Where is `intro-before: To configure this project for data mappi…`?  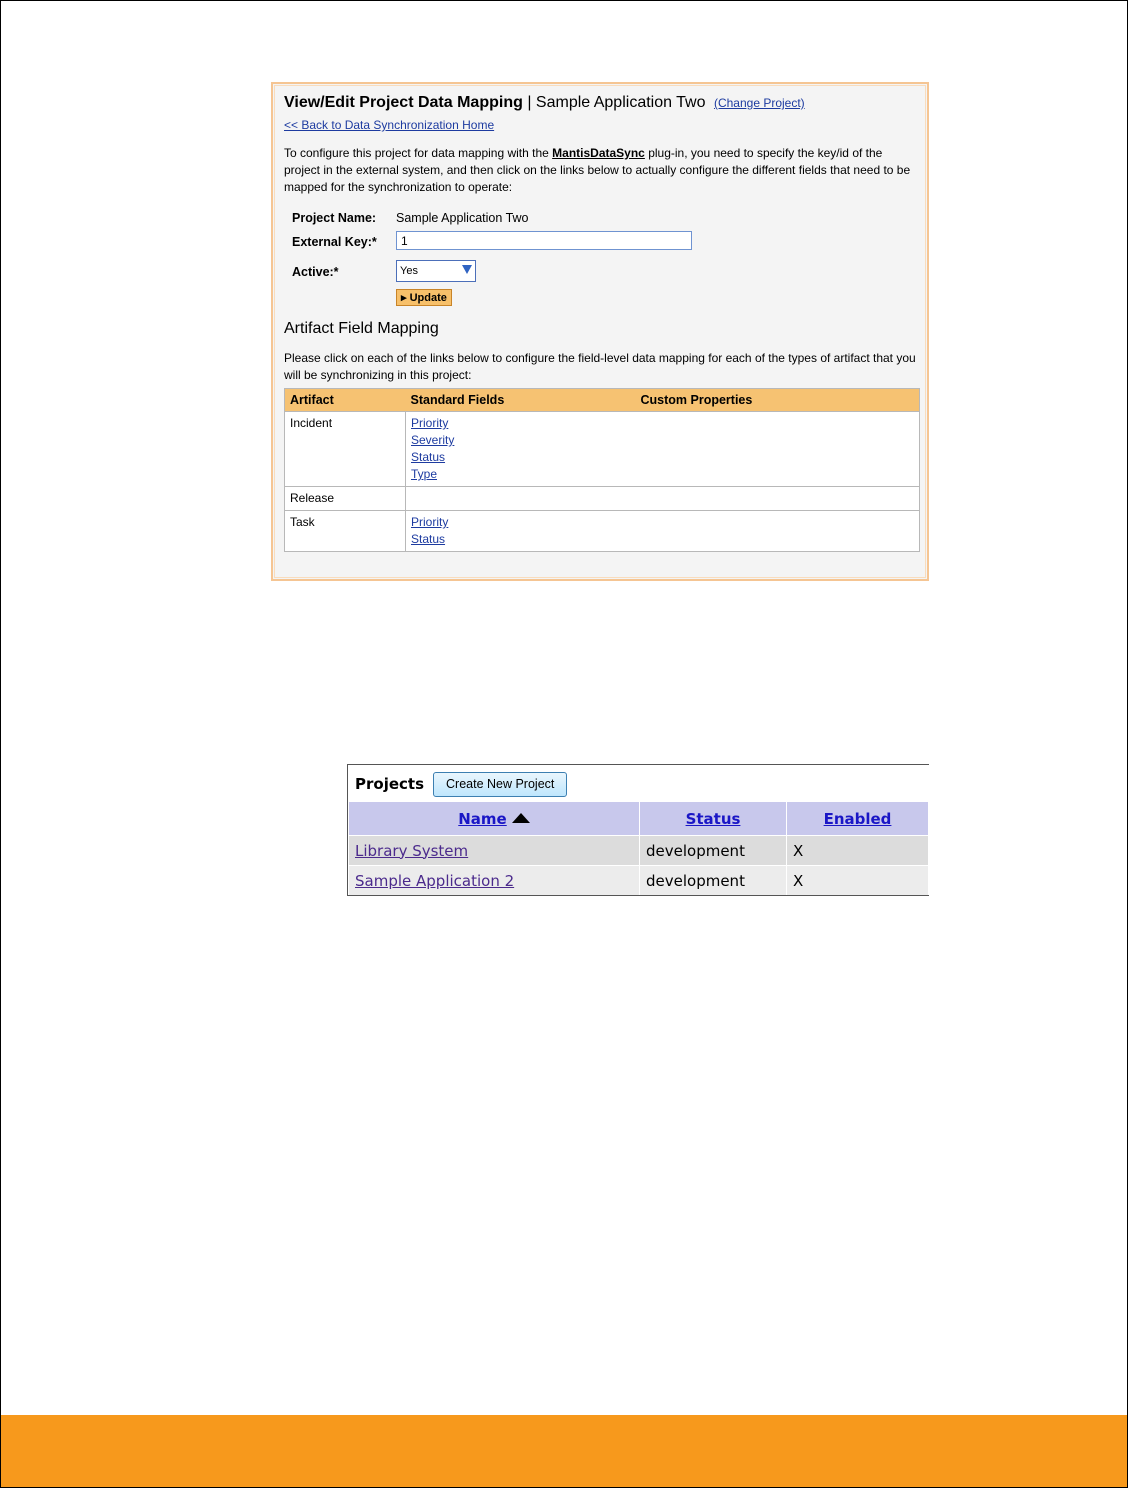 intro-before: To configure this project for data mappi… is located at coordinates (418, 153).